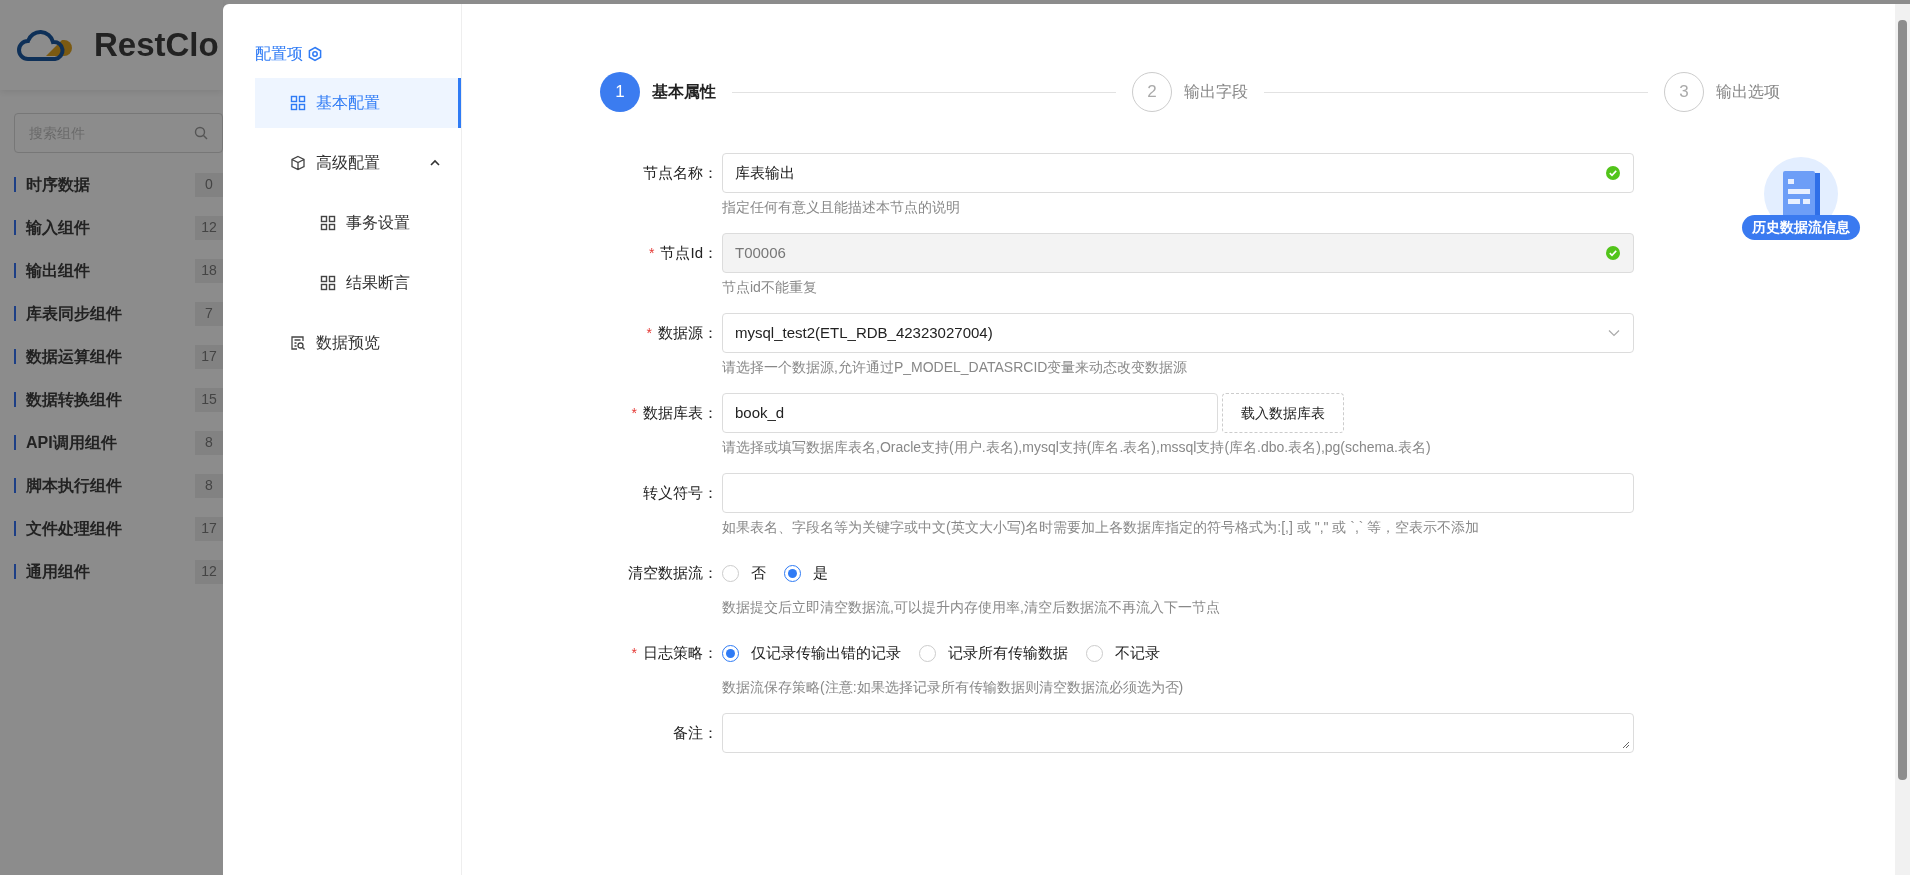  I want to click on nav-item: 高级配置, so click(358, 163).